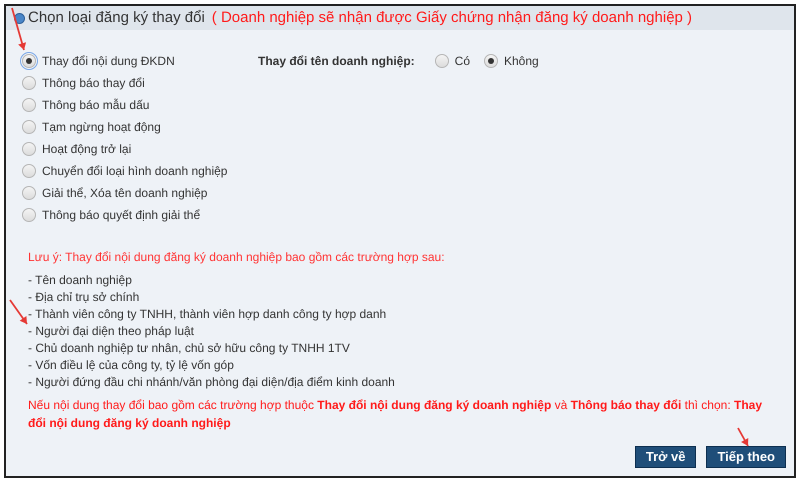 This screenshot has width=800, height=482. What do you see at coordinates (116, 18) in the screenshot?
I see `section-title: Chọn loại đăng ký thay đổi` at bounding box center [116, 18].